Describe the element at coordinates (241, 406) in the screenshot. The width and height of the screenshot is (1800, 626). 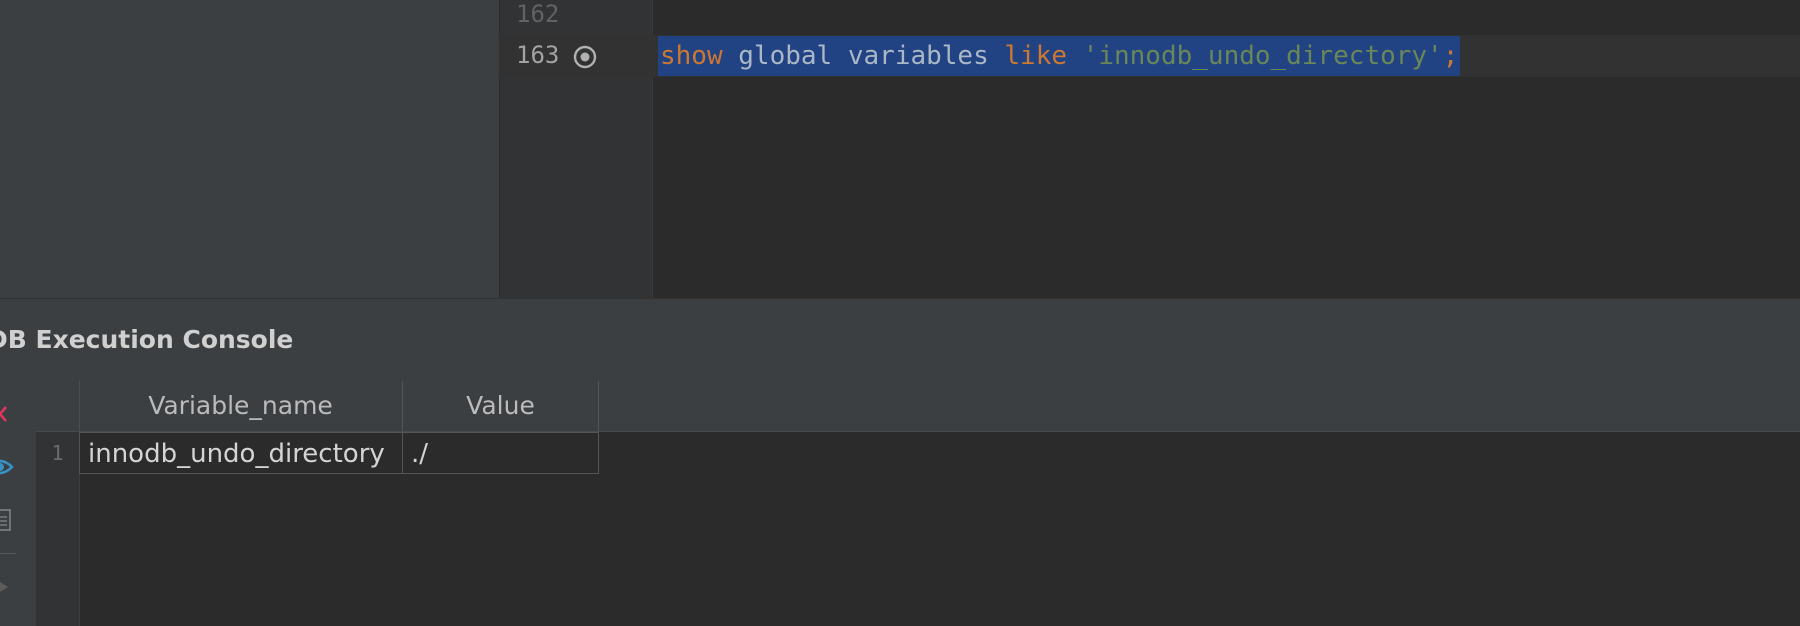
I see `column-header-variable-name: Variable_name` at that location.